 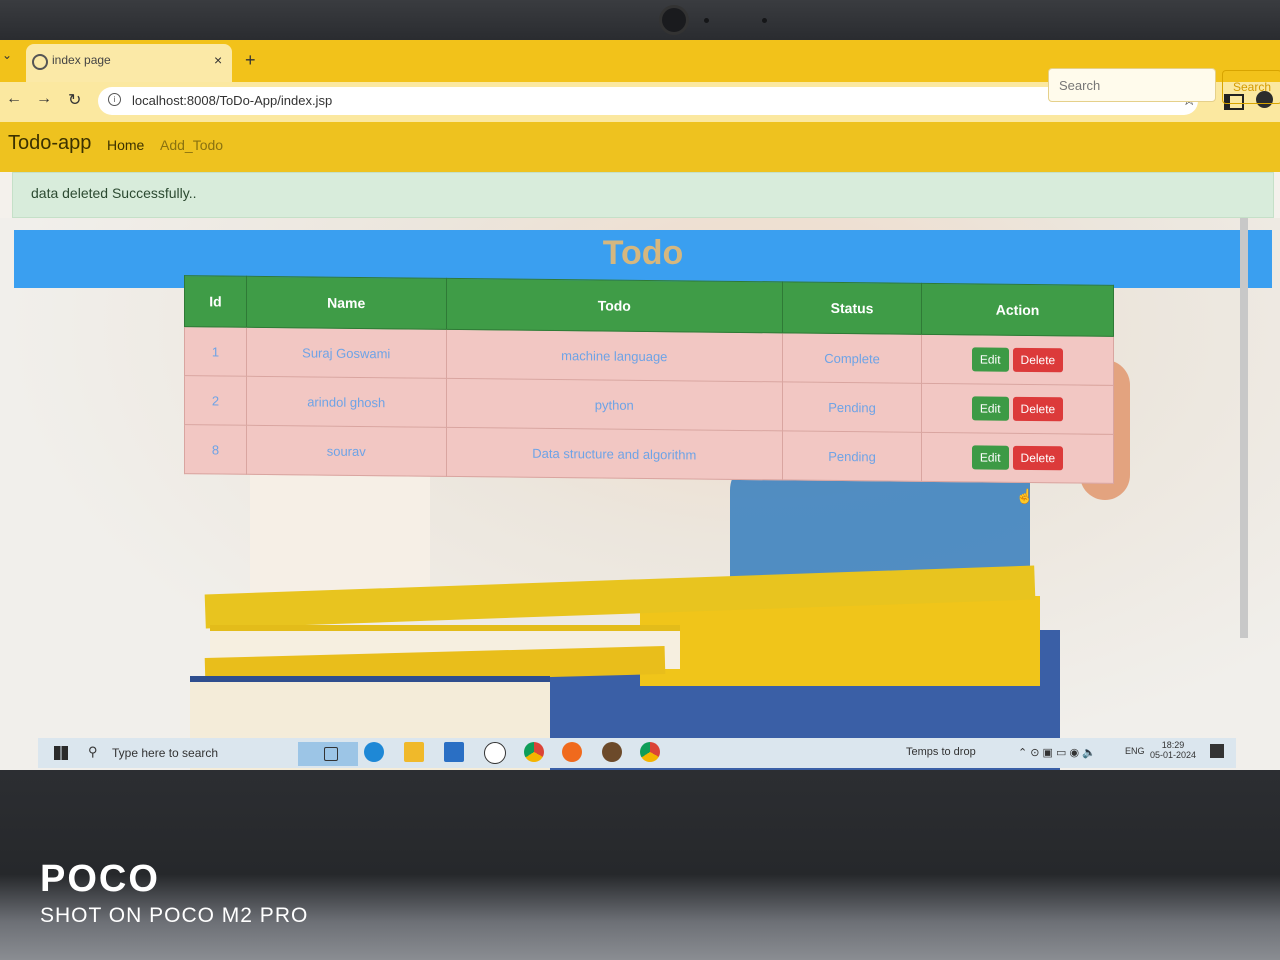 I want to click on clock-date: 05-01-2024, so click(x=1173, y=755).